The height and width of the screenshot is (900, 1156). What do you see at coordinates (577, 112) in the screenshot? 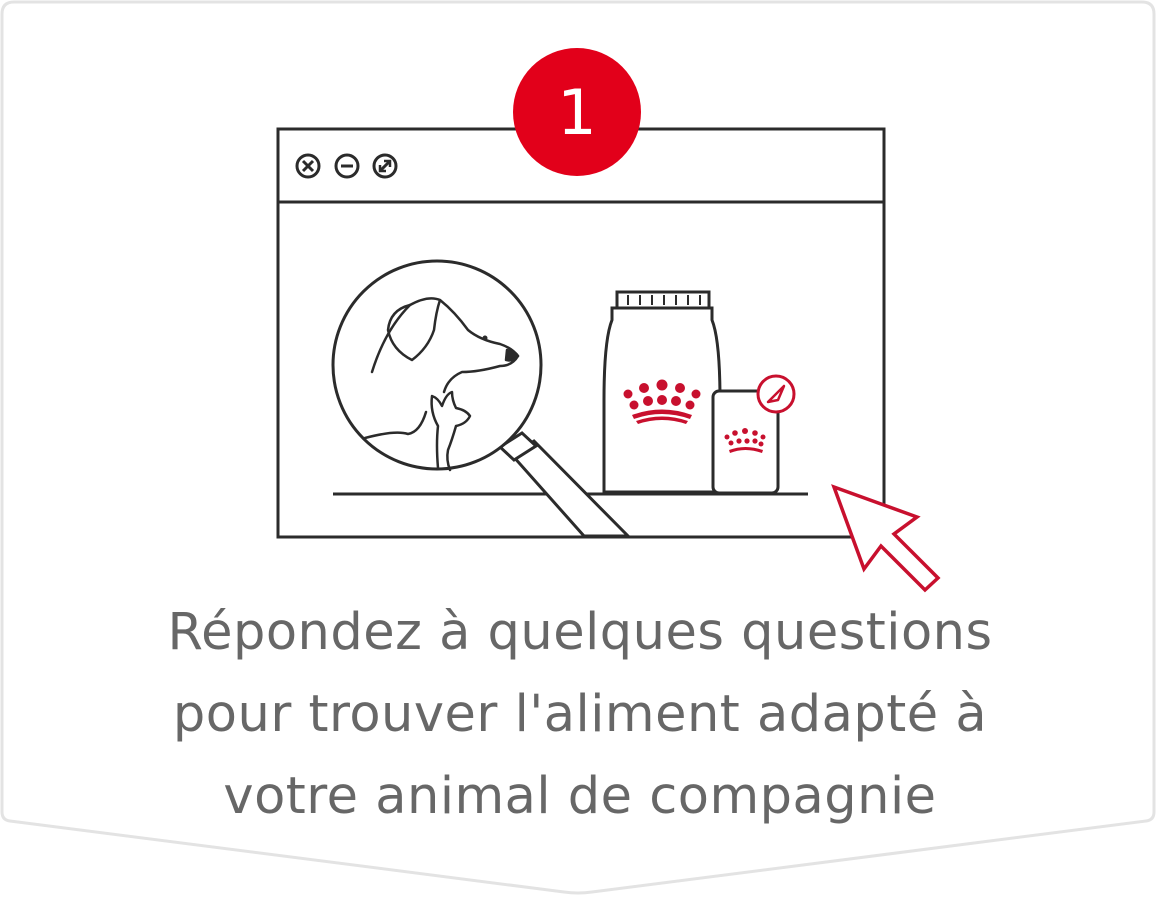
I see `step-number-badge: 1` at bounding box center [577, 112].